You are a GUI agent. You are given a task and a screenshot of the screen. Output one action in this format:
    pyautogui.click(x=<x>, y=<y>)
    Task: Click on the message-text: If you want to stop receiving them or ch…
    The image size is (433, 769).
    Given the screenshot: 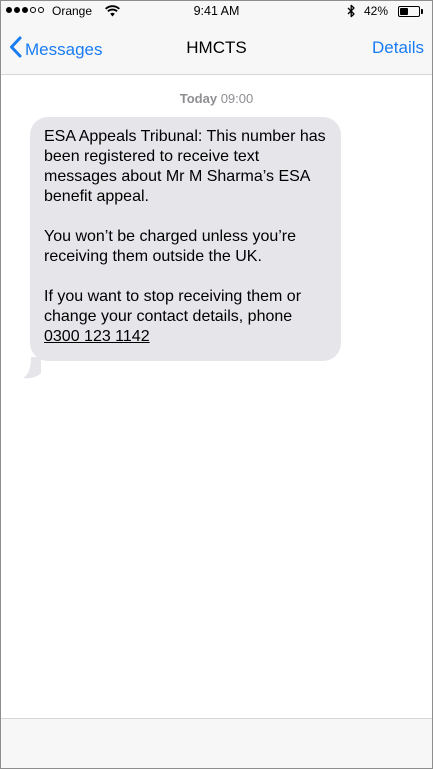 What is the action you would take?
    pyautogui.click(x=173, y=306)
    